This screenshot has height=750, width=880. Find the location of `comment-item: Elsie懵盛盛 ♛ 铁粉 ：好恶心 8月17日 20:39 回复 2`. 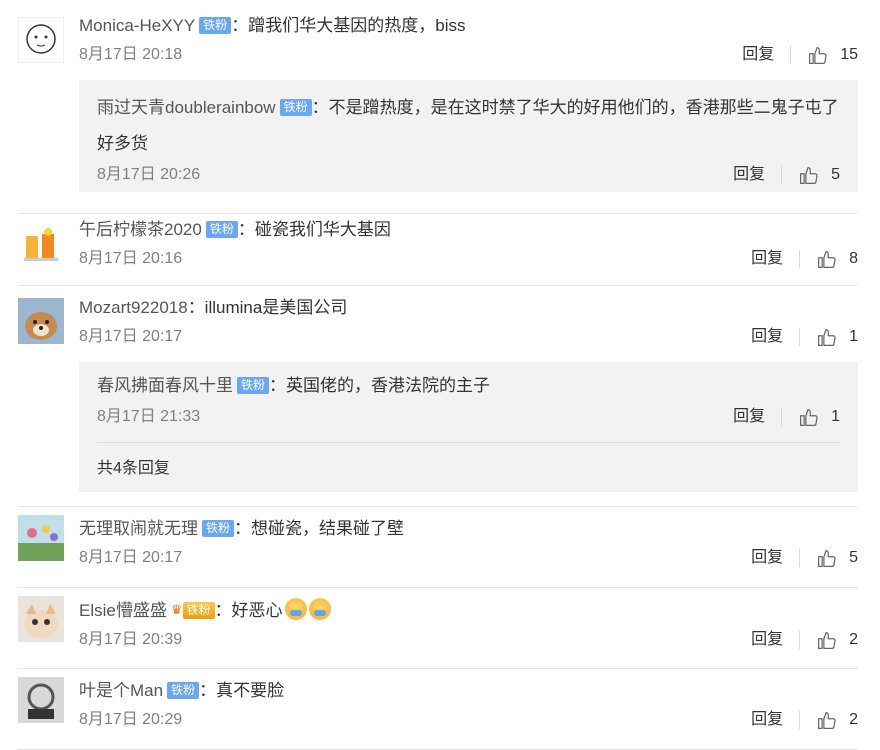

comment-item: Elsie懵盛盛 ♛ 铁粉 ：好恶心 8月17日 20:39 回复 2 is located at coordinates (438, 628).